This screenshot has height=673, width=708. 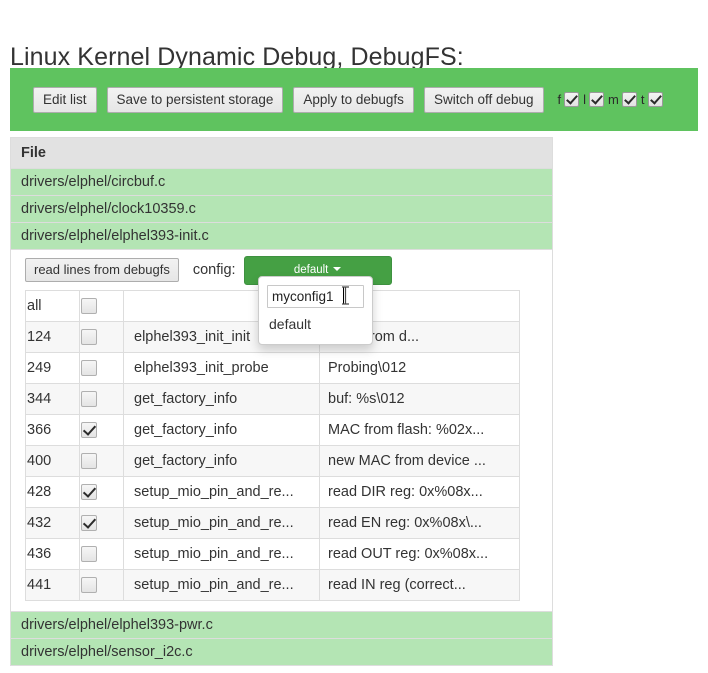 I want to click on switch-off-debug-button: Switch off debug, so click(x=483, y=99).